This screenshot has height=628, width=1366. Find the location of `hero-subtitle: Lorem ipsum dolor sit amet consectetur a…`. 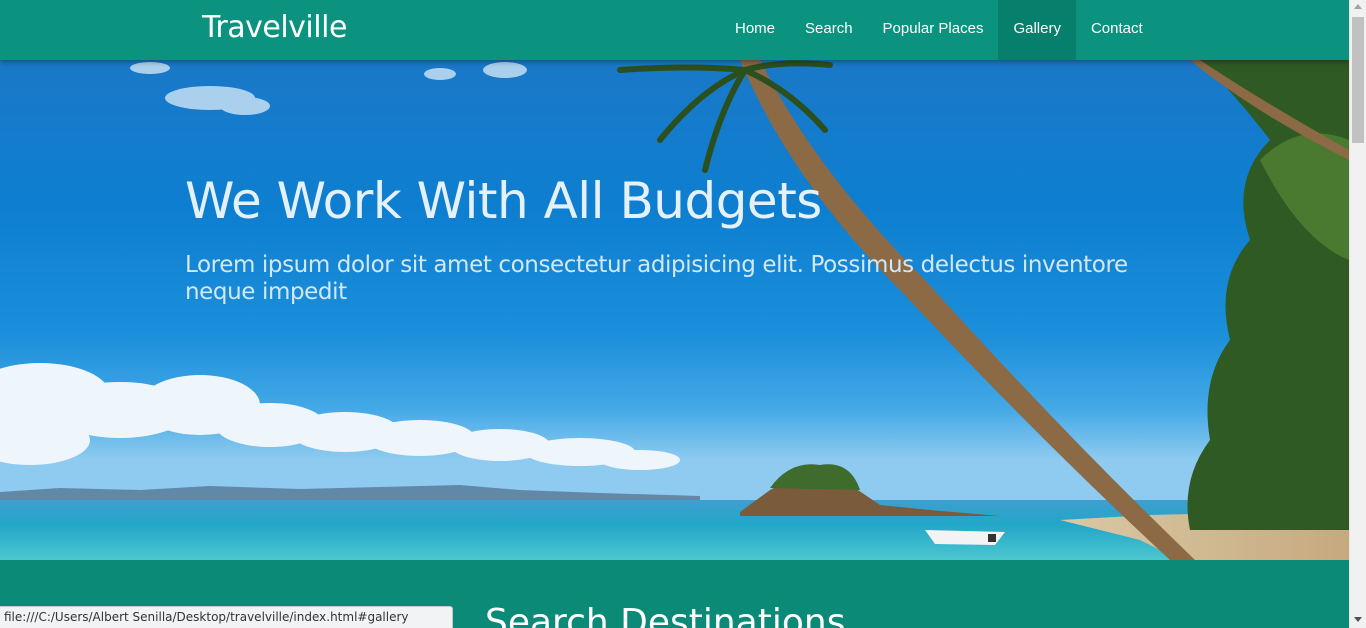

hero-subtitle: Lorem ipsum dolor sit amet consectetur a… is located at coordinates (656, 278).